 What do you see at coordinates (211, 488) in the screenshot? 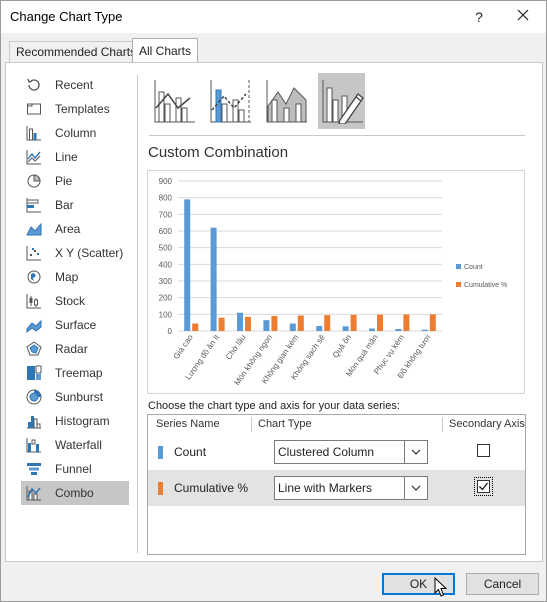
I see `series-name: Cumulative %` at bounding box center [211, 488].